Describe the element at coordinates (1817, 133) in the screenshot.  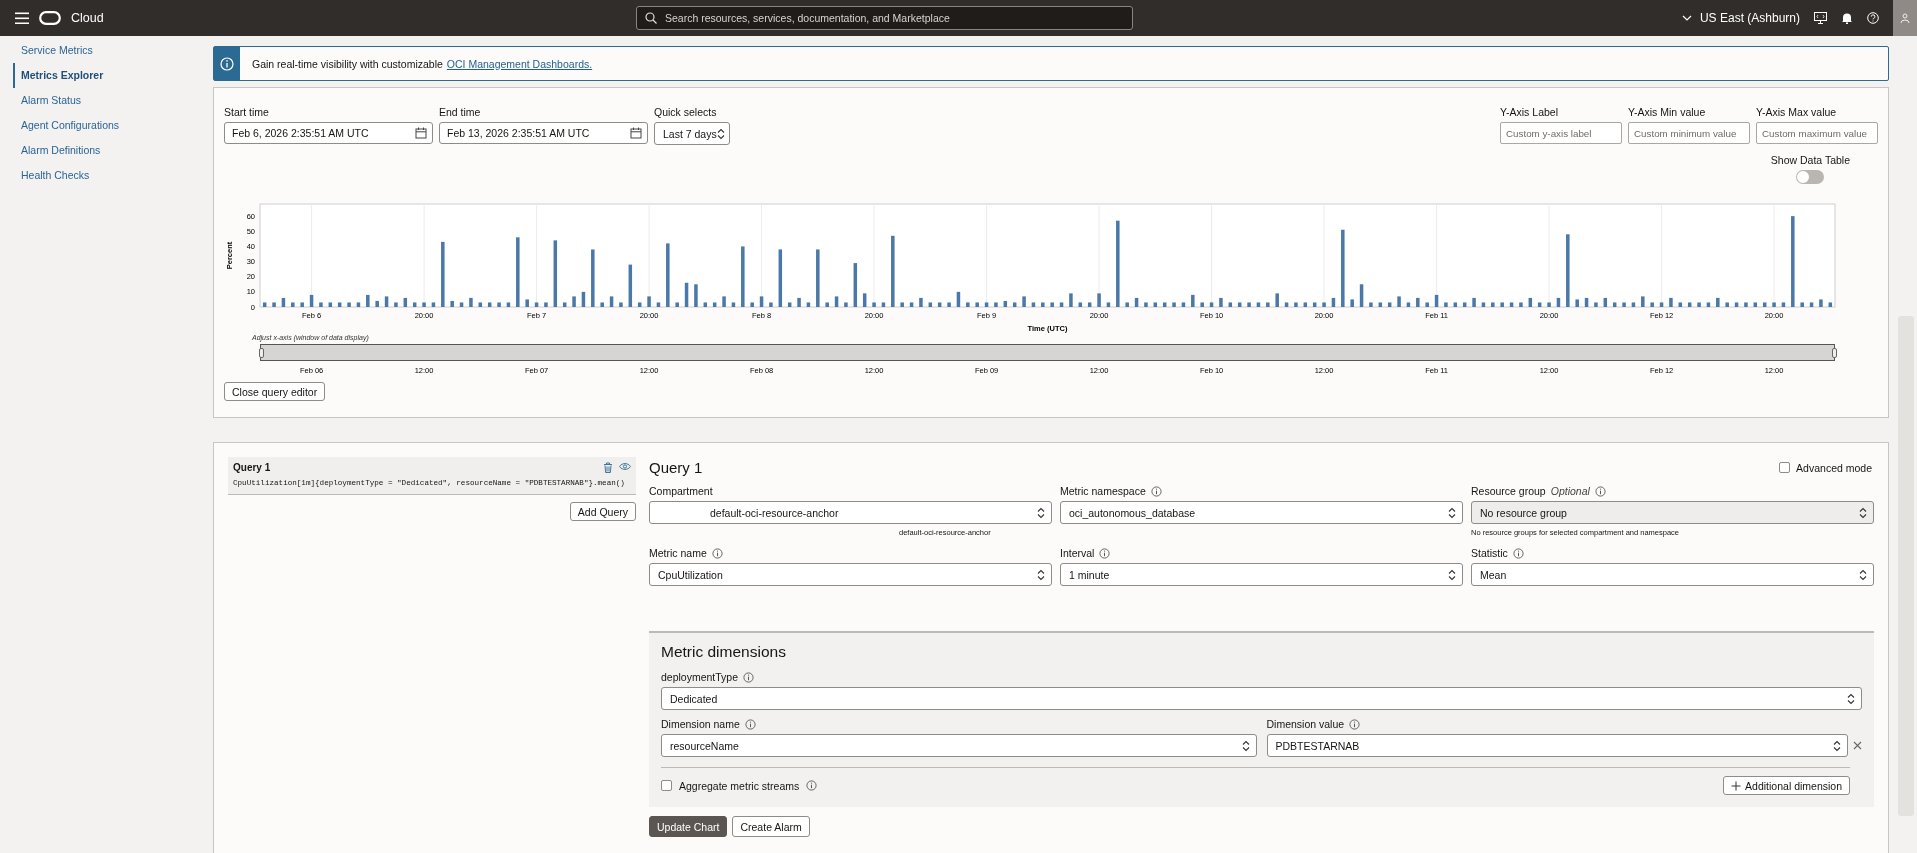
I see `text-field: Custom maximum value` at that location.